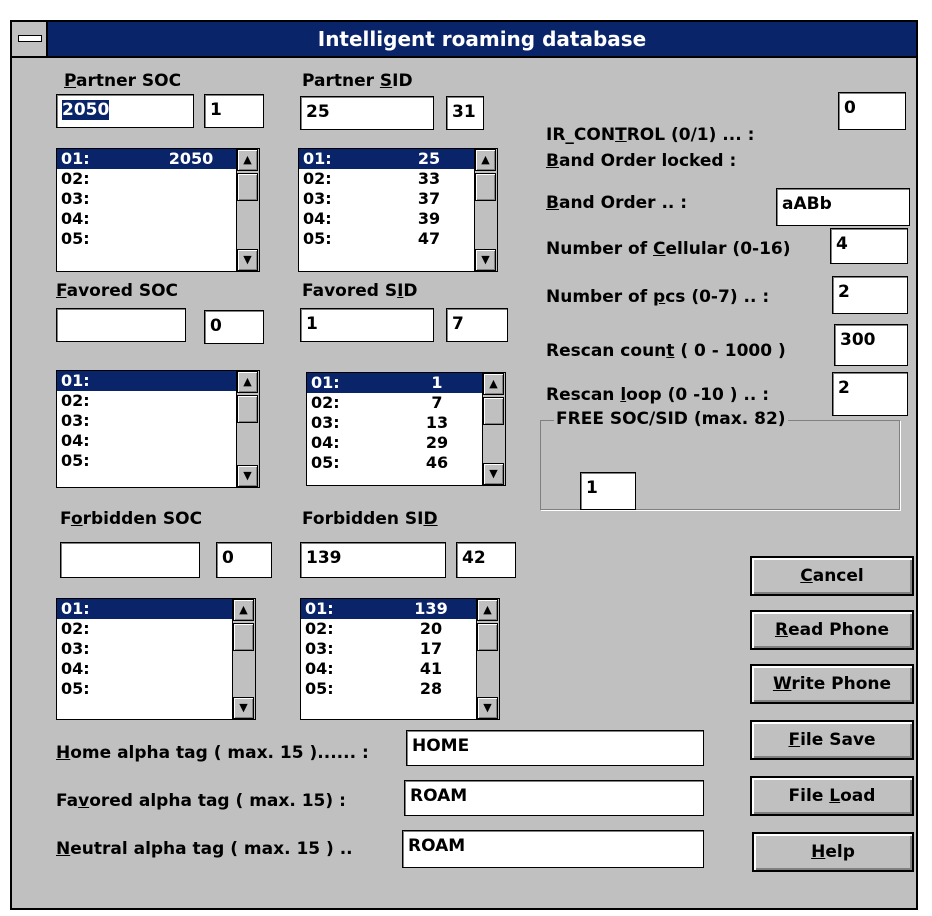 The image size is (932, 916). I want to click on list-item: 02: 20, so click(389, 629).